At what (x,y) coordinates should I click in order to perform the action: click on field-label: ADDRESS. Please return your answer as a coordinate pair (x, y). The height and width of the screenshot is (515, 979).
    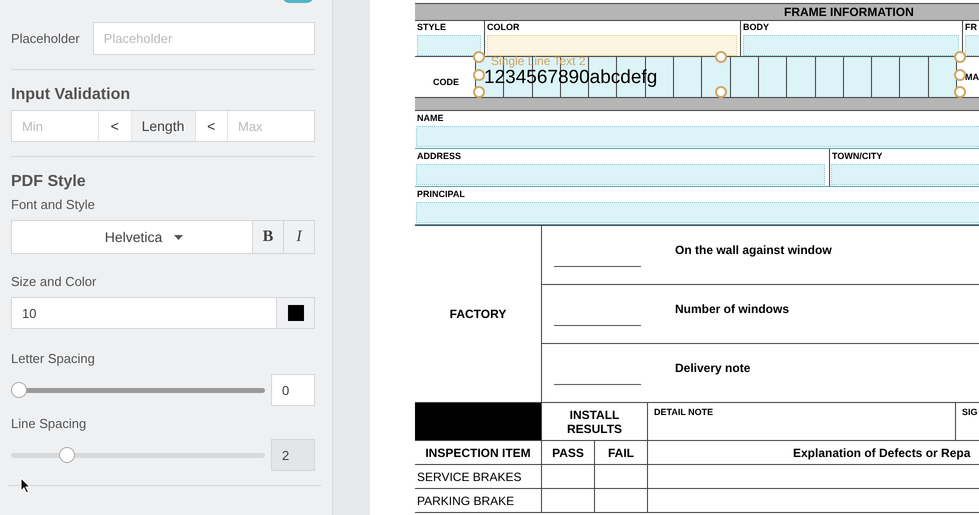
    Looking at the image, I should click on (439, 156).